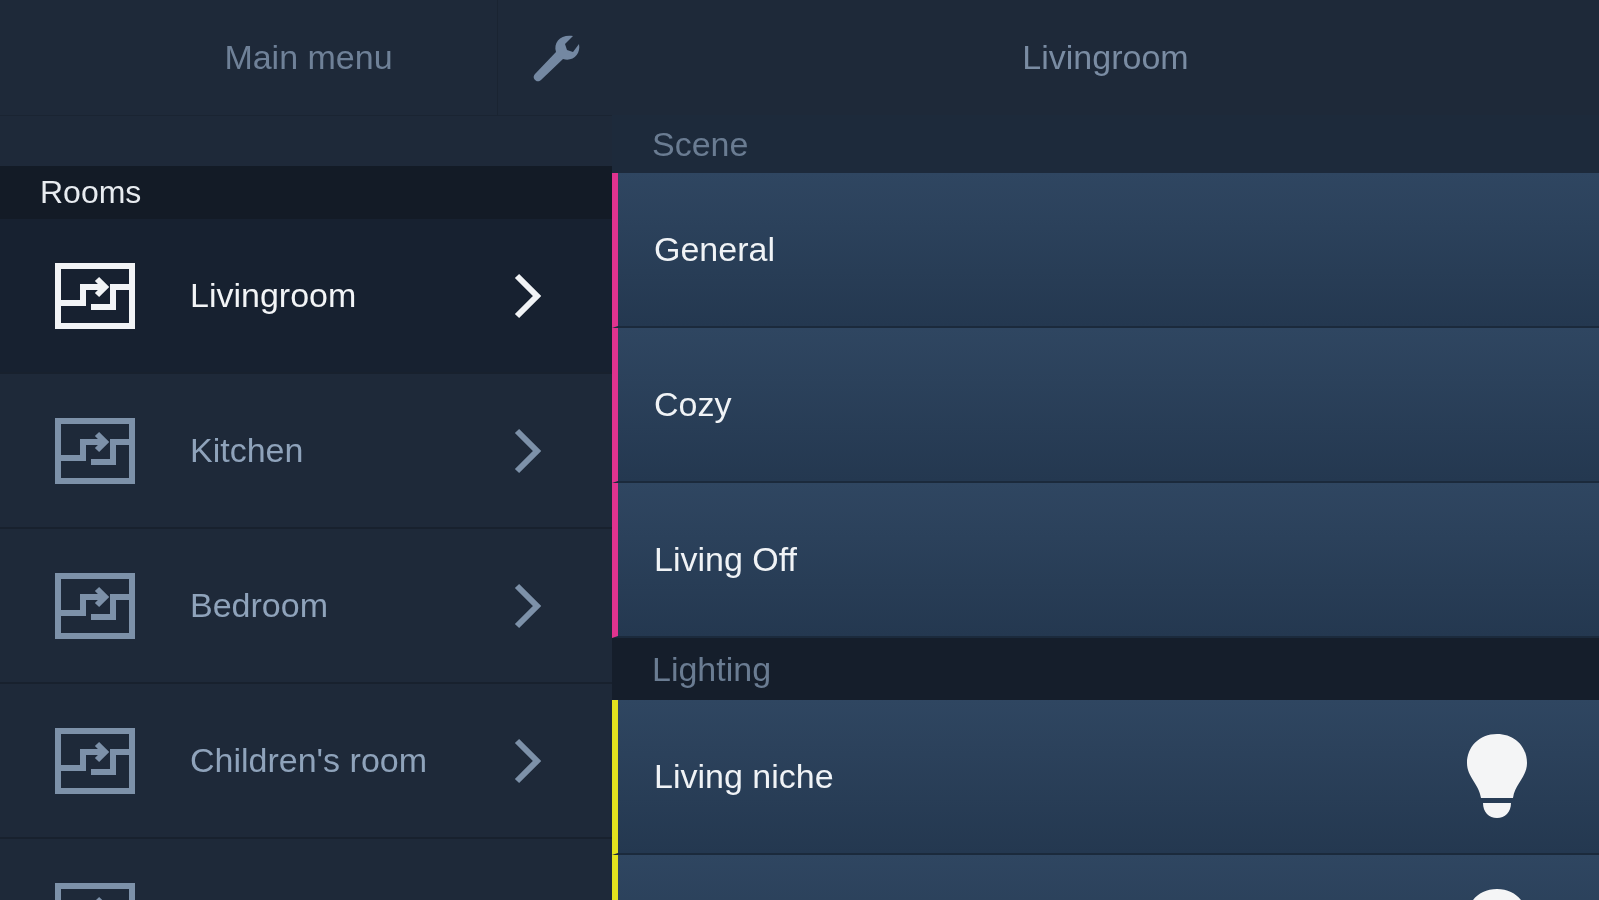 This screenshot has height=900, width=1599. What do you see at coordinates (1105, 560) in the screenshot?
I see `scene-item: Living Off` at bounding box center [1105, 560].